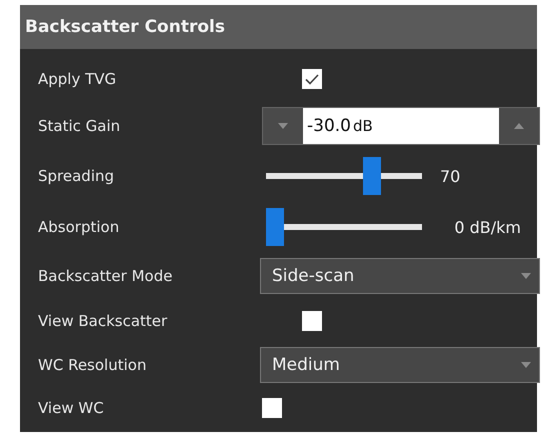 The image size is (546, 435). Describe the element at coordinates (363, 126) in the screenshot. I see `gain-unit: dB` at that location.